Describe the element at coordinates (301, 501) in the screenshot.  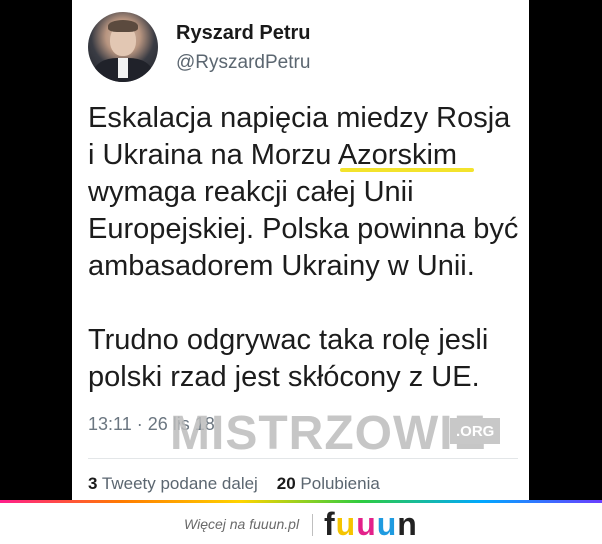
I see `rainbow-stripe` at that location.